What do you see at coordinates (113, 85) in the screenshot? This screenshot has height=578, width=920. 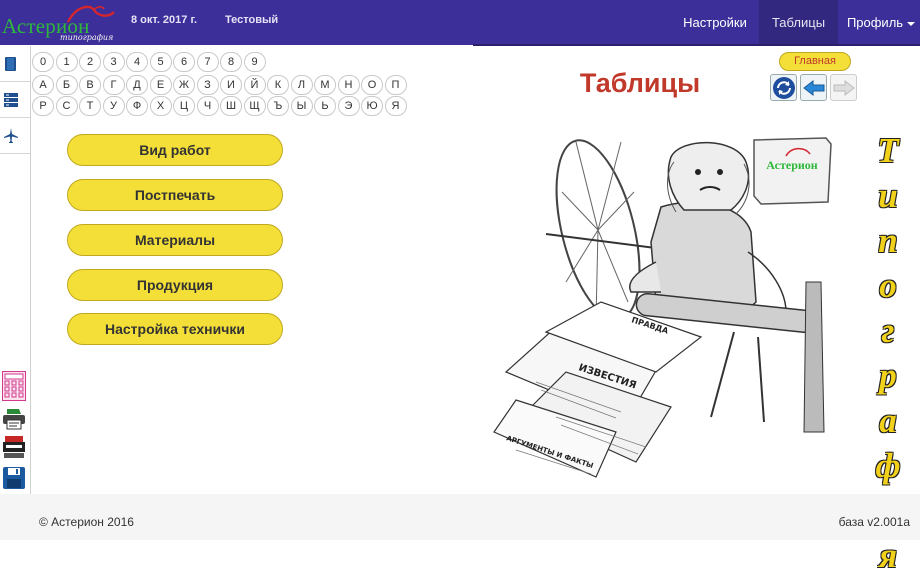 I see `index-button: Г` at bounding box center [113, 85].